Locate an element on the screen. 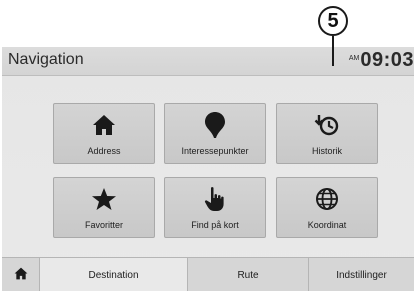 This screenshot has width=414, height=291. tile-label: Historik is located at coordinates (326, 151).